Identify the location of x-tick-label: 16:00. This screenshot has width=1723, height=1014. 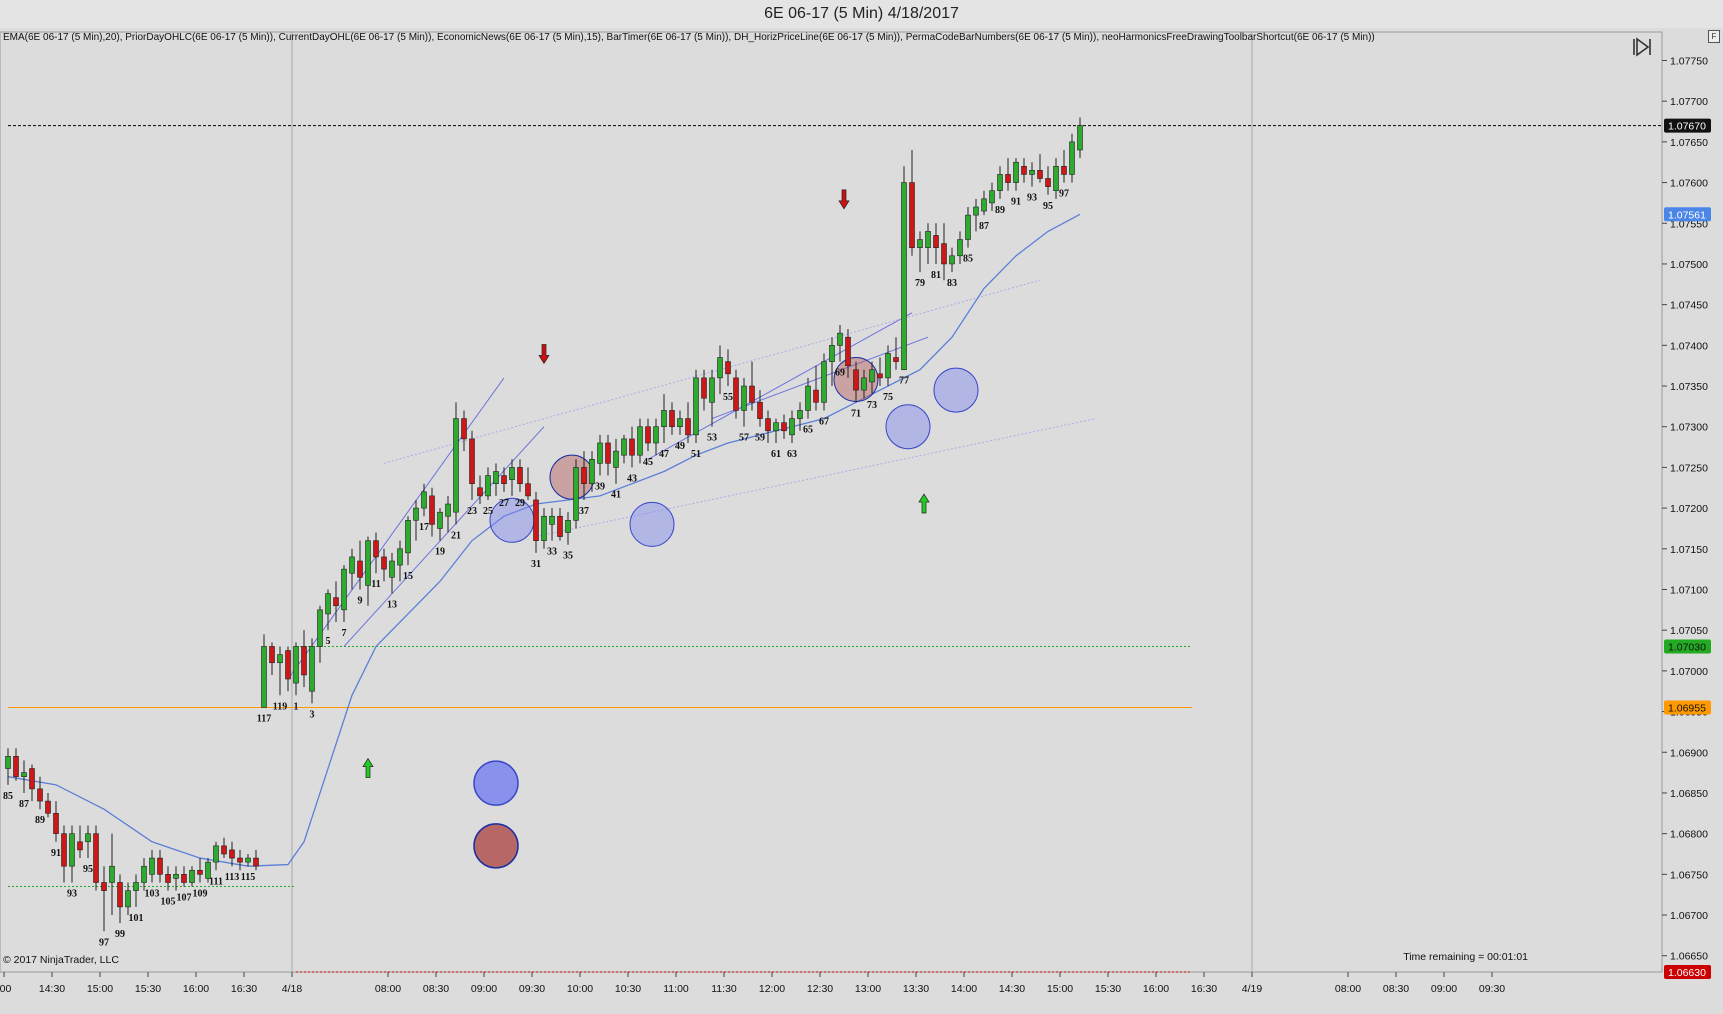
(1156, 989).